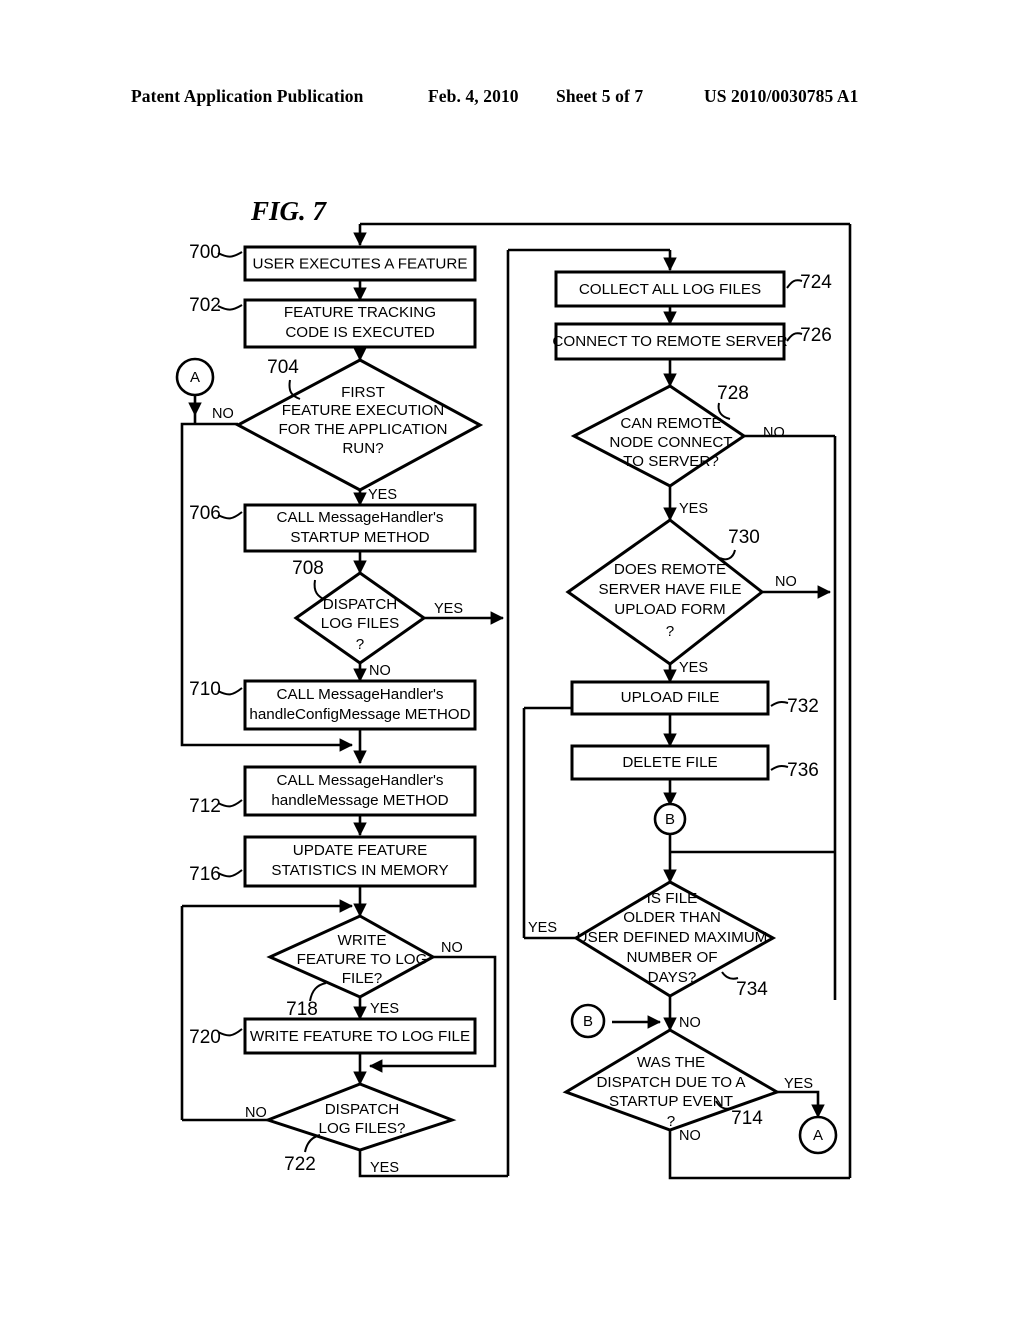 The height and width of the screenshot is (1320, 1024). Describe the element at coordinates (382, 495) in the screenshot. I see `edge-704-yes: YES` at that location.